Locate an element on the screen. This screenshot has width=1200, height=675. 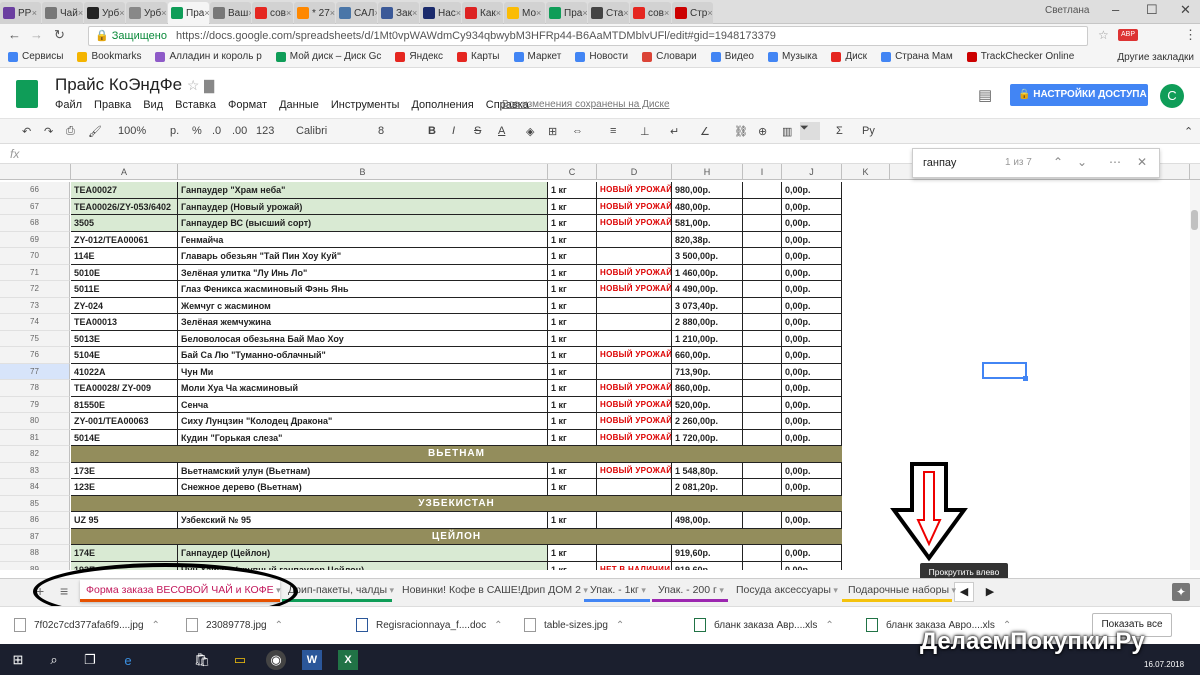
download-menu-icon: ⌃ is located at coordinates (498, 625).